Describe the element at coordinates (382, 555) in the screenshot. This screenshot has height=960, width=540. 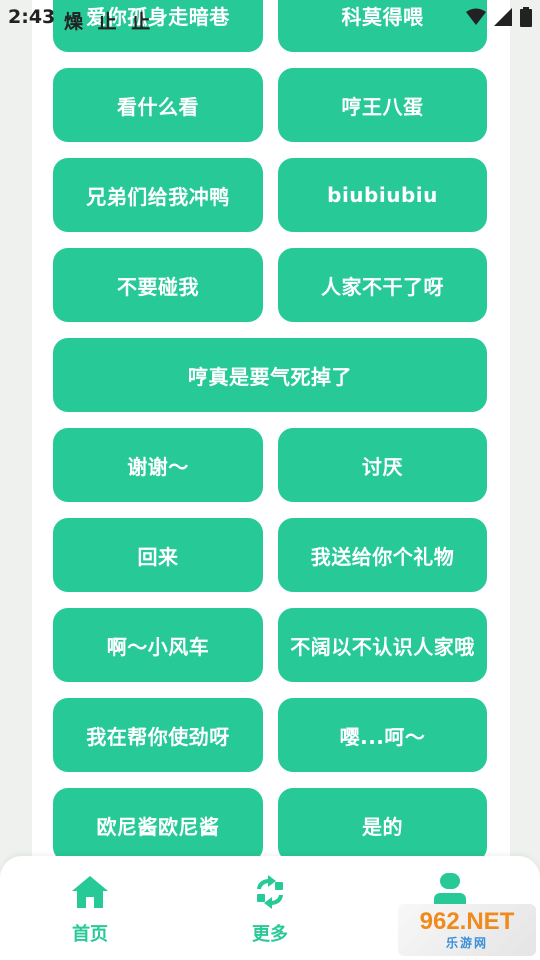
I see `sound-button: 我送给你个礼物` at that location.